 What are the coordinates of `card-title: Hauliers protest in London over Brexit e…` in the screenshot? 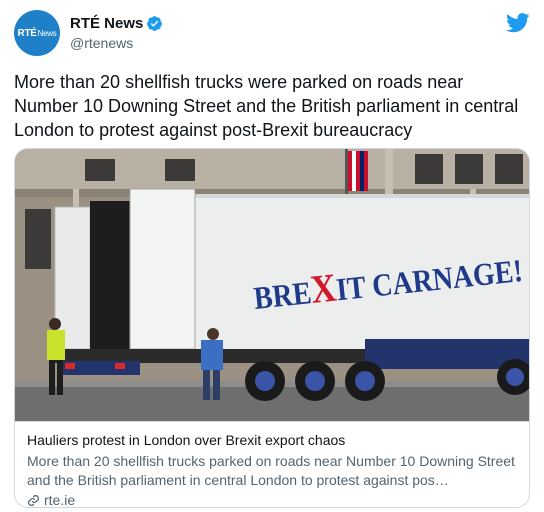 It's located at (273, 440).